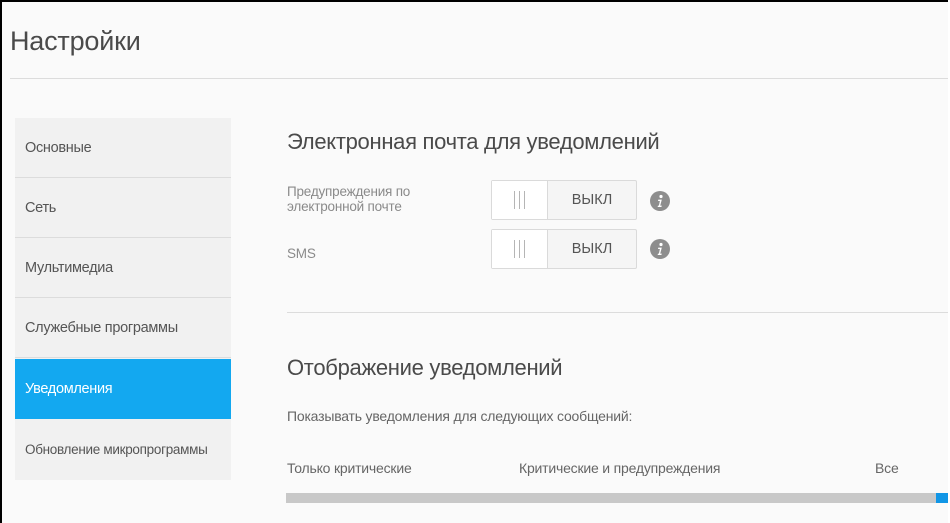 The image size is (950, 523). What do you see at coordinates (123, 449) in the screenshot?
I see `sidebar-item-firmware-update: Обновление микропрограммы` at bounding box center [123, 449].